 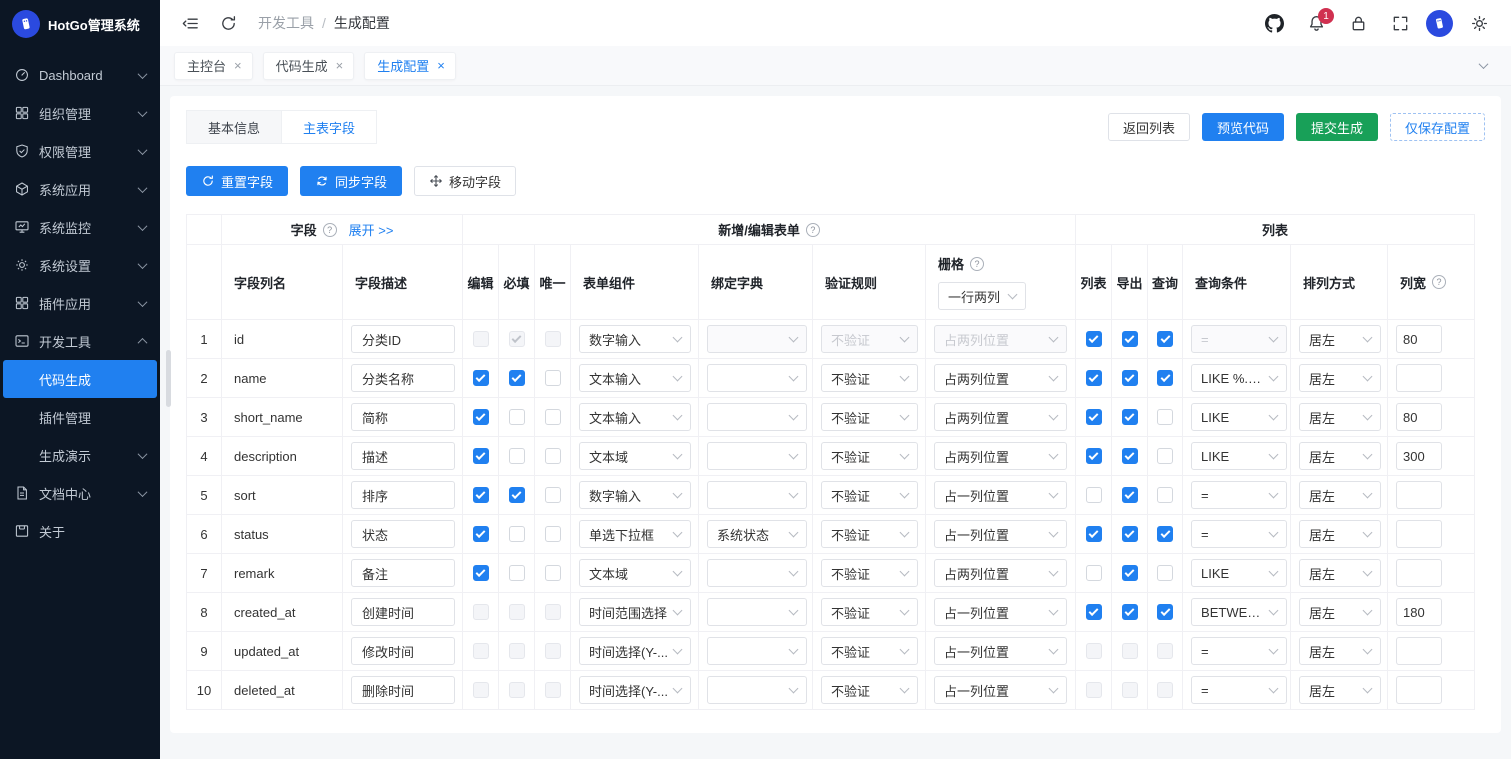 I want to click on condition-select: =, so click(x=1239, y=495).